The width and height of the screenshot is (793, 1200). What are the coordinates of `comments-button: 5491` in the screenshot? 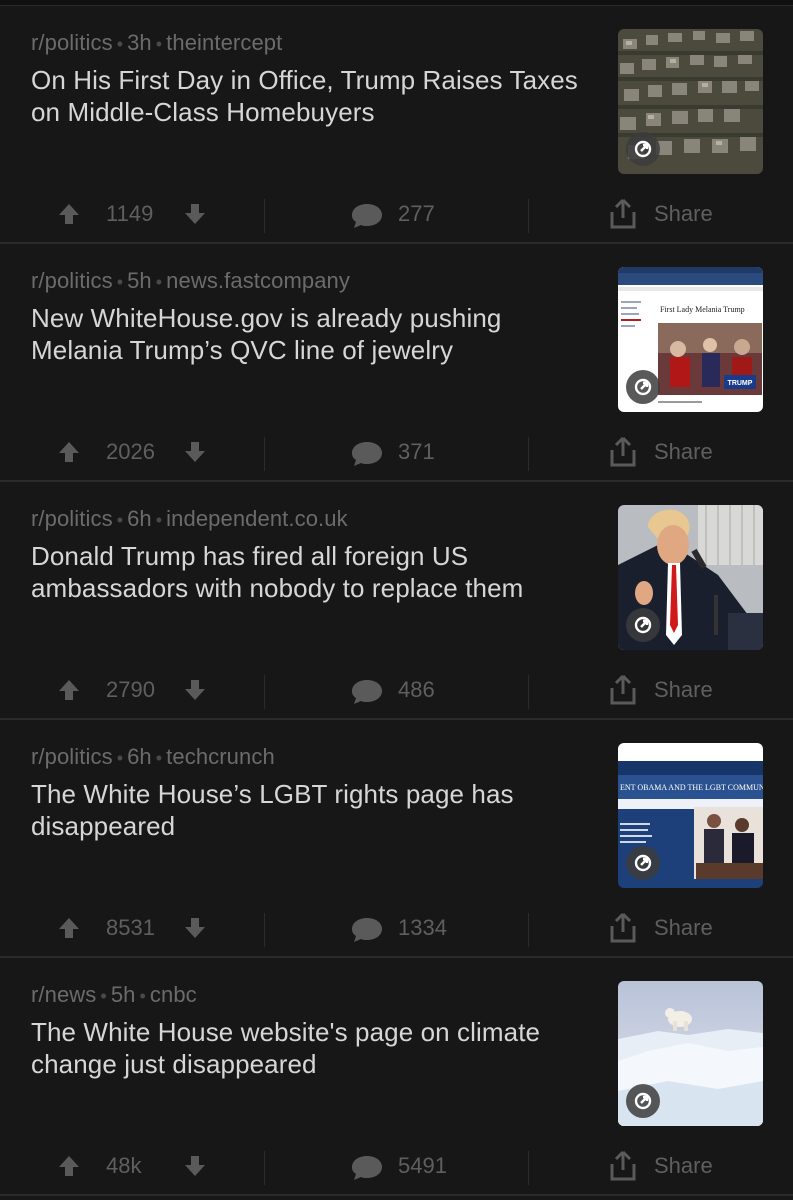 It's located at (410, 1166).